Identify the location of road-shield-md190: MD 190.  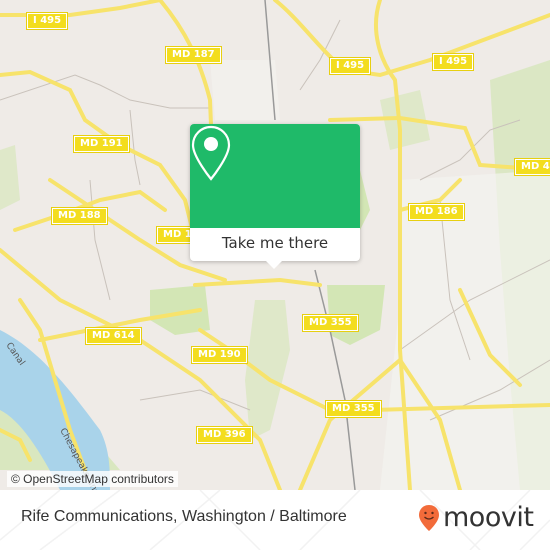
(219, 355).